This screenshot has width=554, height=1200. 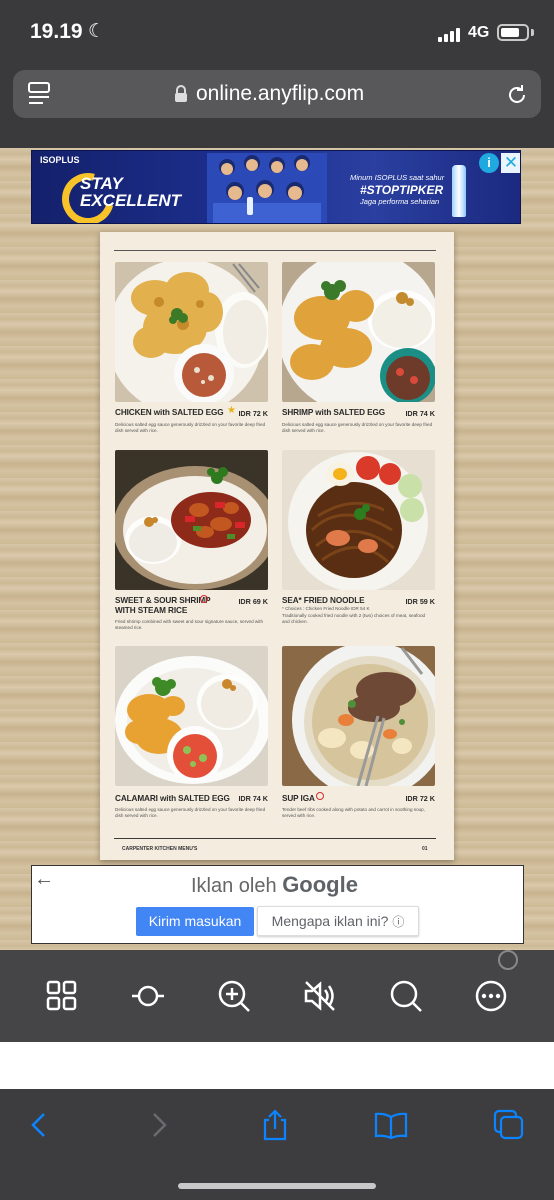 I want to click on item-price-noodle: IDR 59 K, so click(x=420, y=601).